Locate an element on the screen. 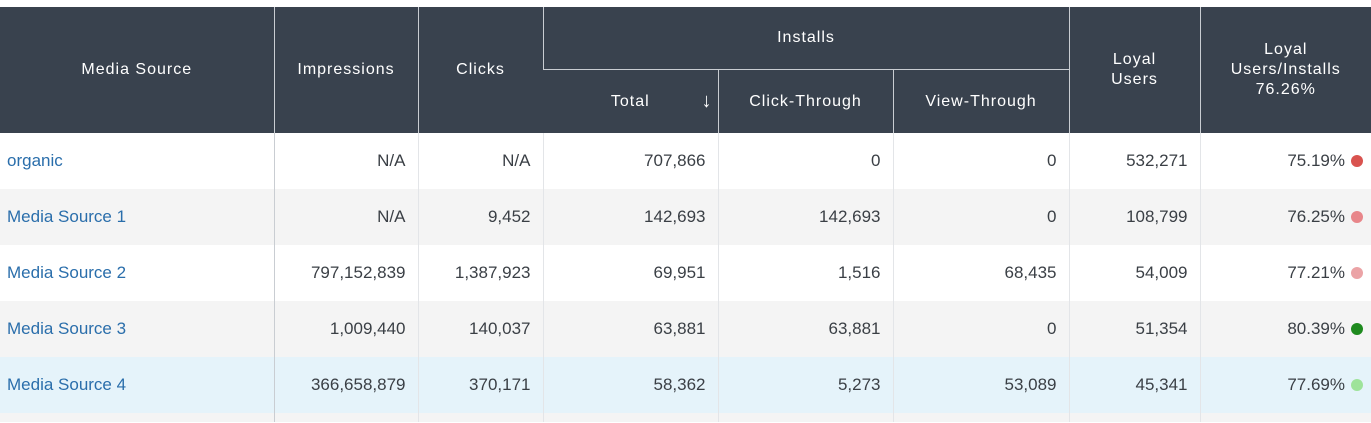 This screenshot has height=423, width=1371. clicks-cell: 140,037 is located at coordinates (480, 329).